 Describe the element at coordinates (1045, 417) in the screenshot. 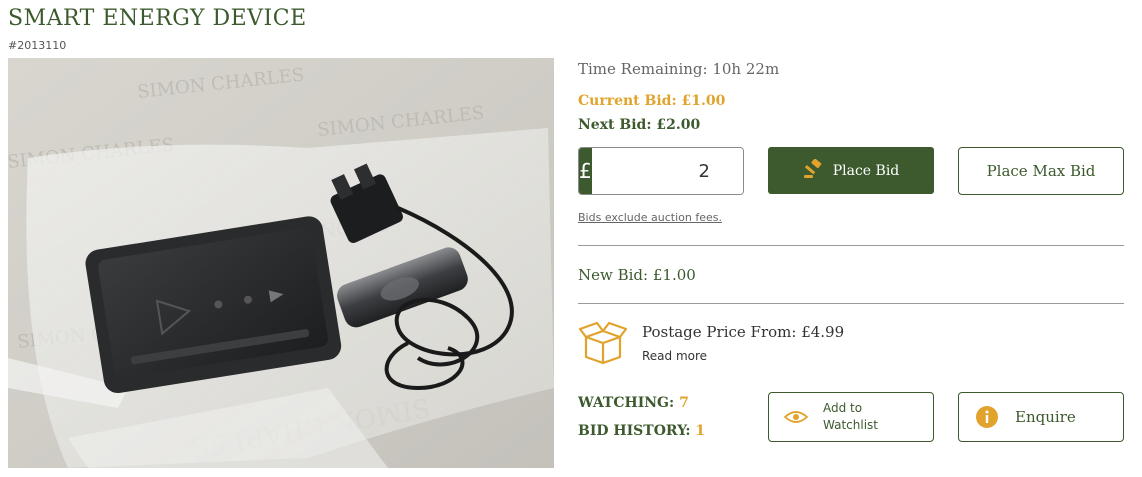

I see `enquire-label: Enquire` at that location.